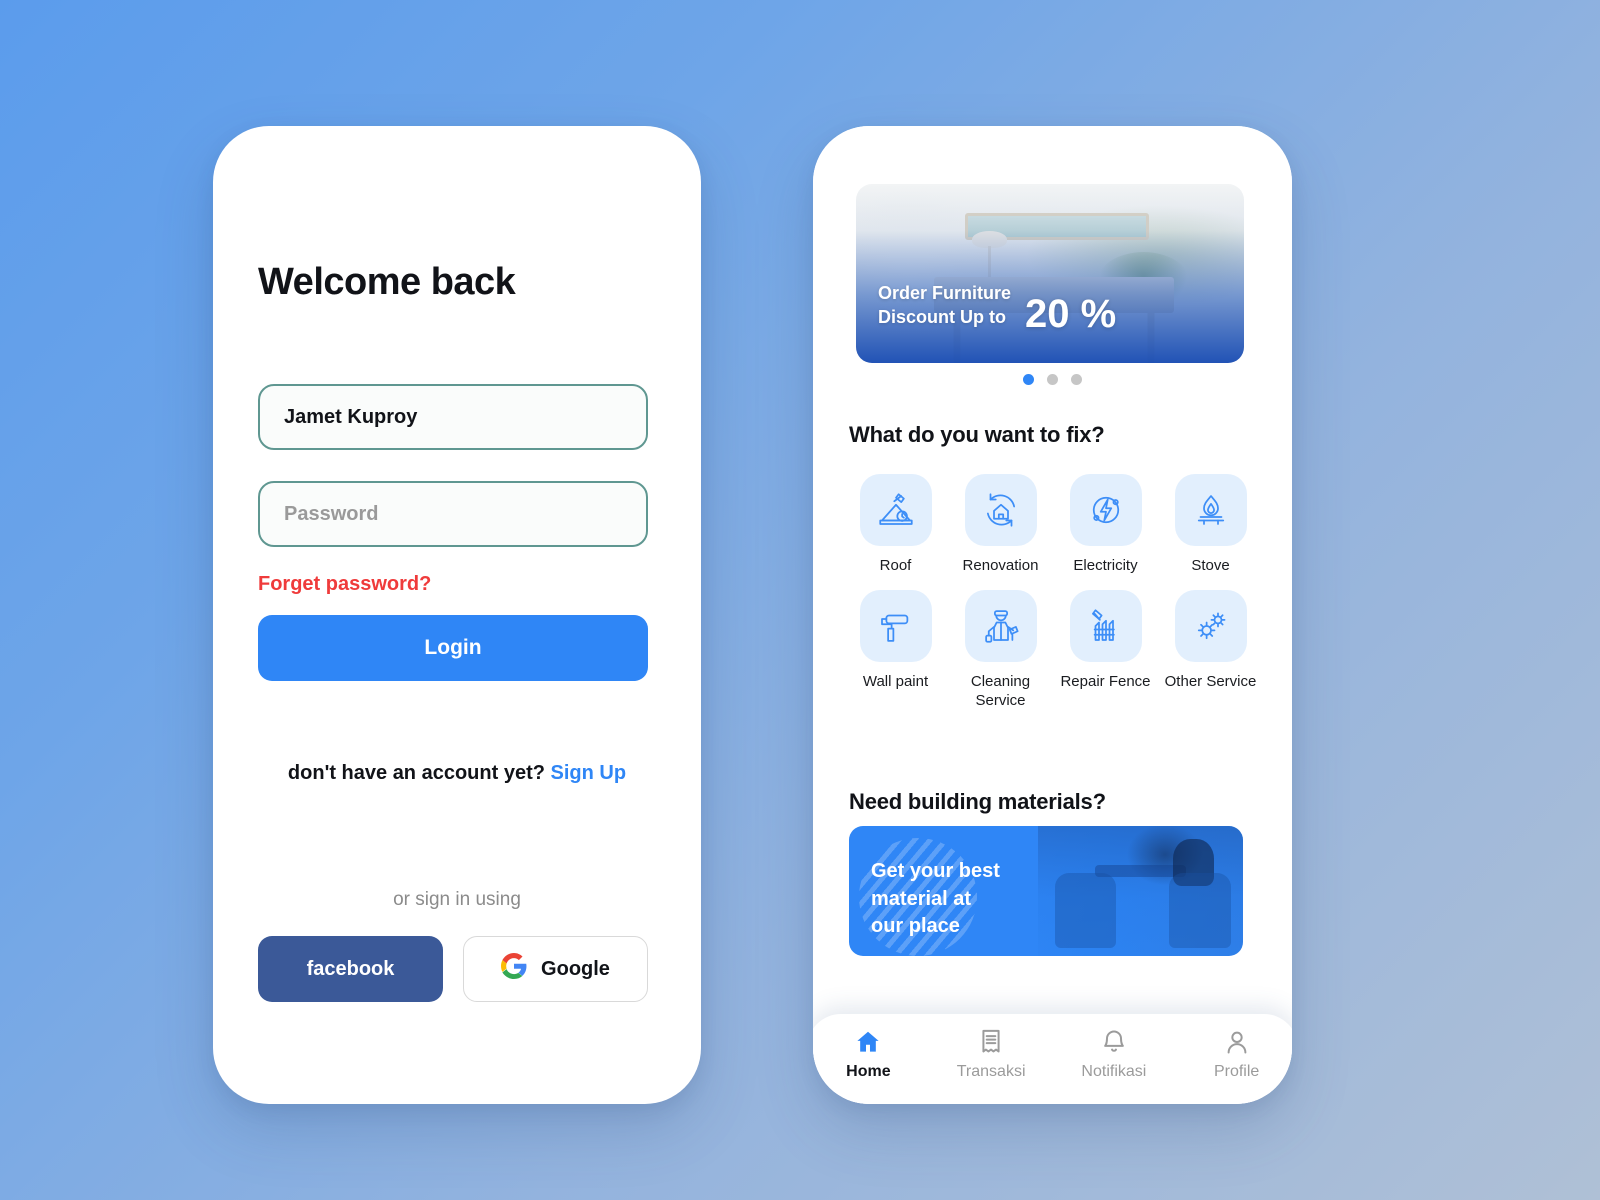 Image resolution: width=1600 pixels, height=1200 pixels. I want to click on service-item-wall-paint: Wall paint, so click(895, 650).